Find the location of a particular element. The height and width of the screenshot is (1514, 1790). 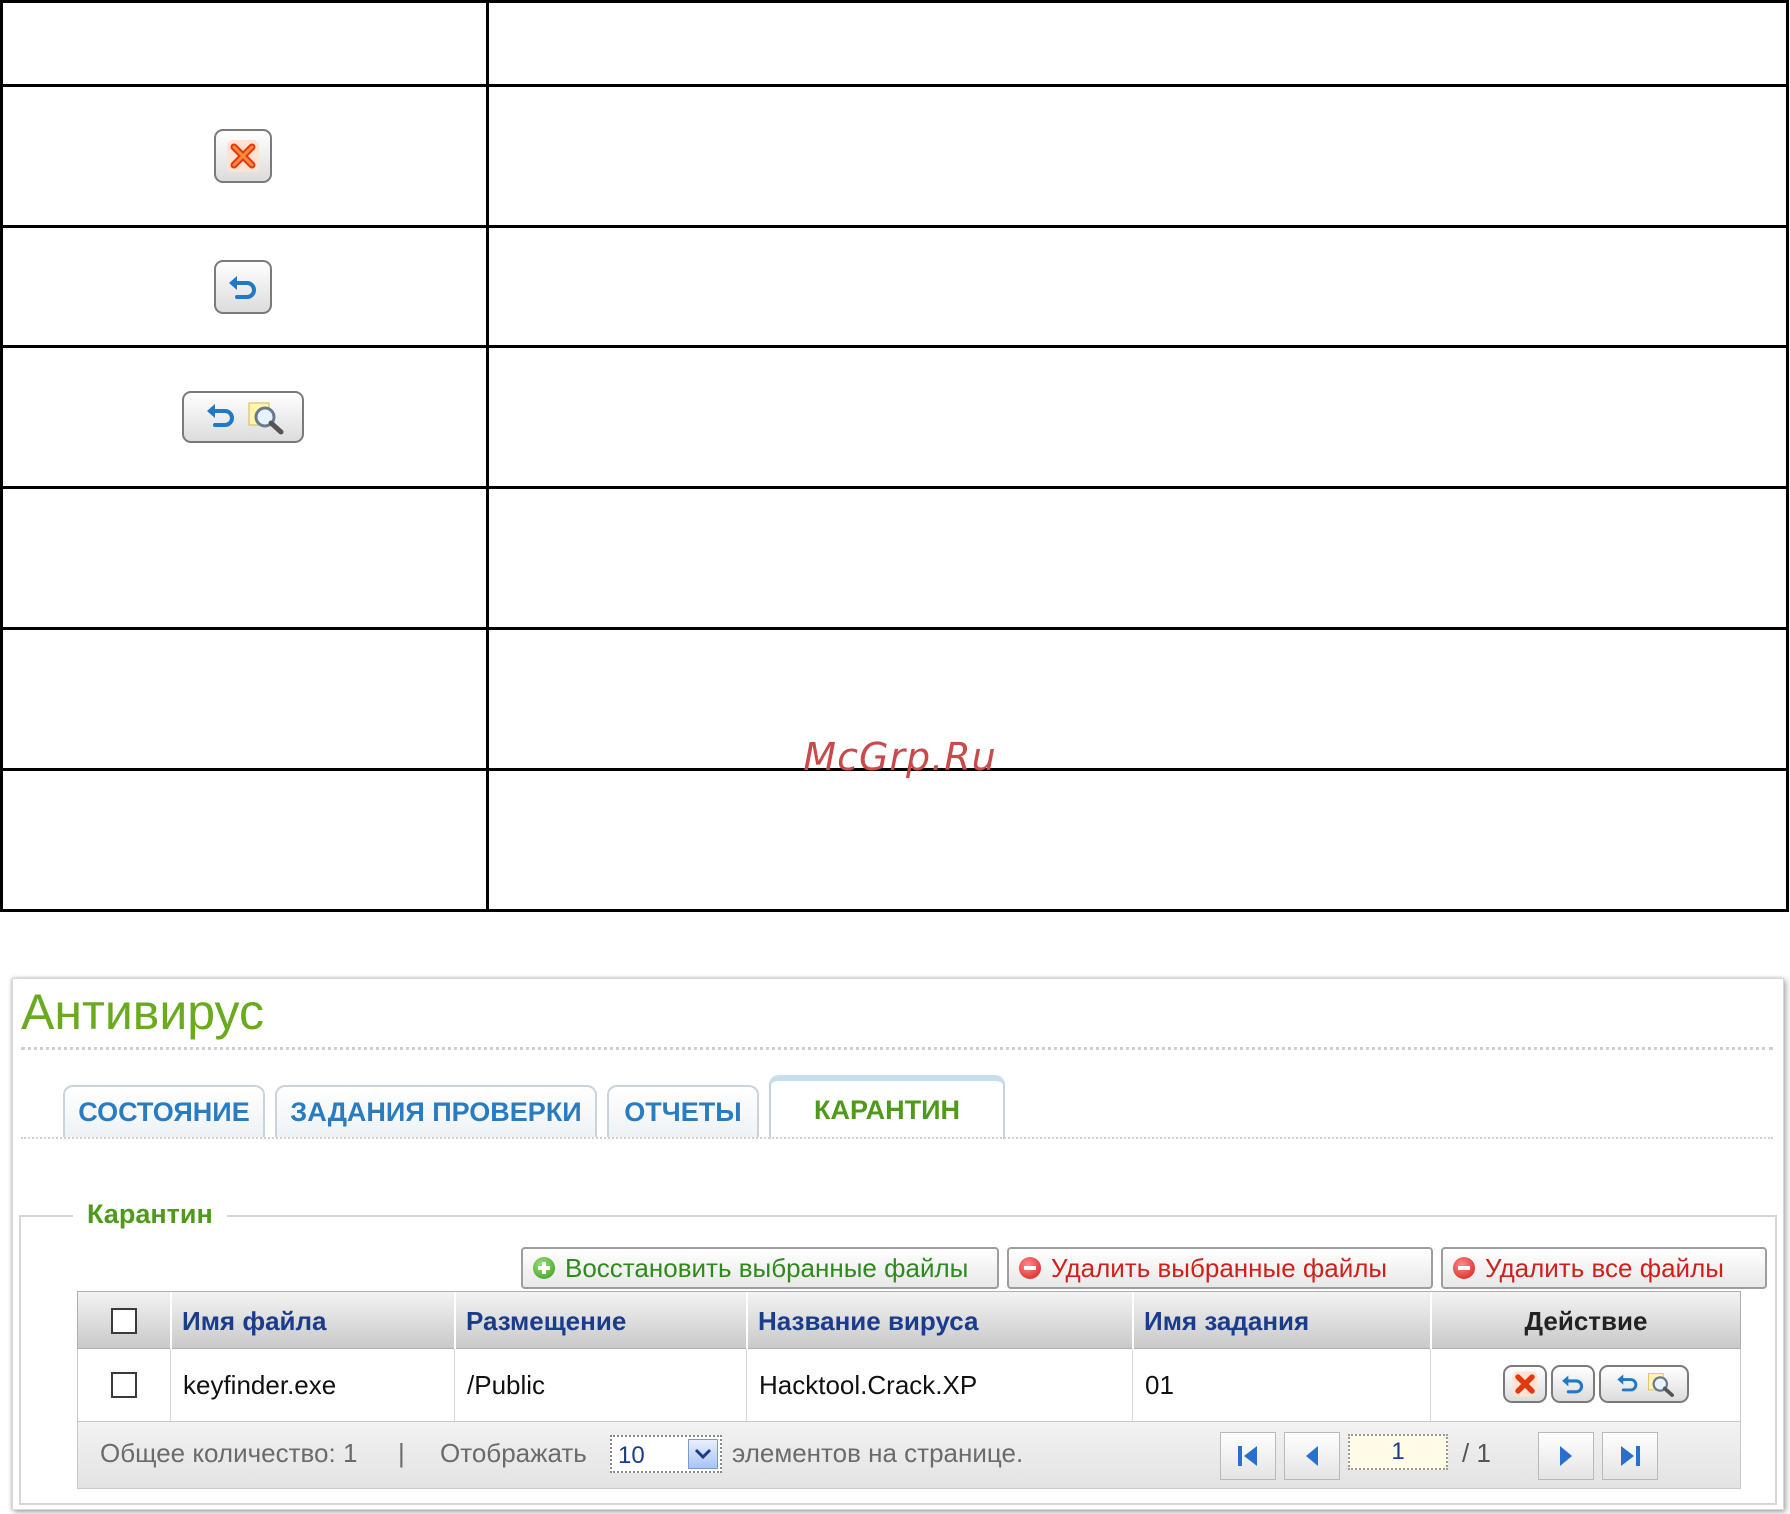

prev-page-icon is located at coordinates (1312, 1456).